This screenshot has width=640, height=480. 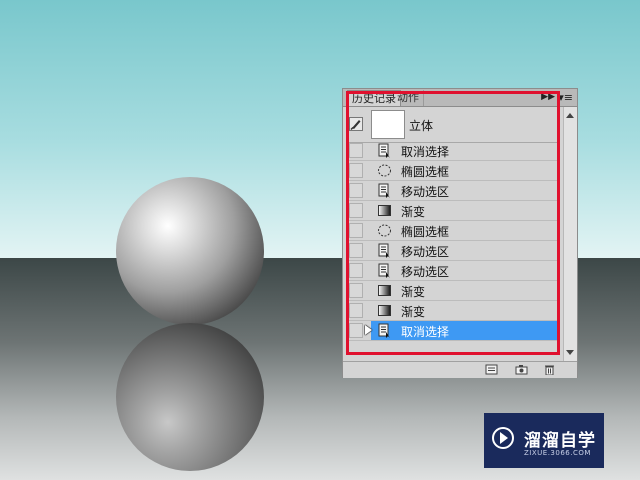 What do you see at coordinates (368, 330) in the screenshot?
I see `history-state-pointer-icon` at bounding box center [368, 330].